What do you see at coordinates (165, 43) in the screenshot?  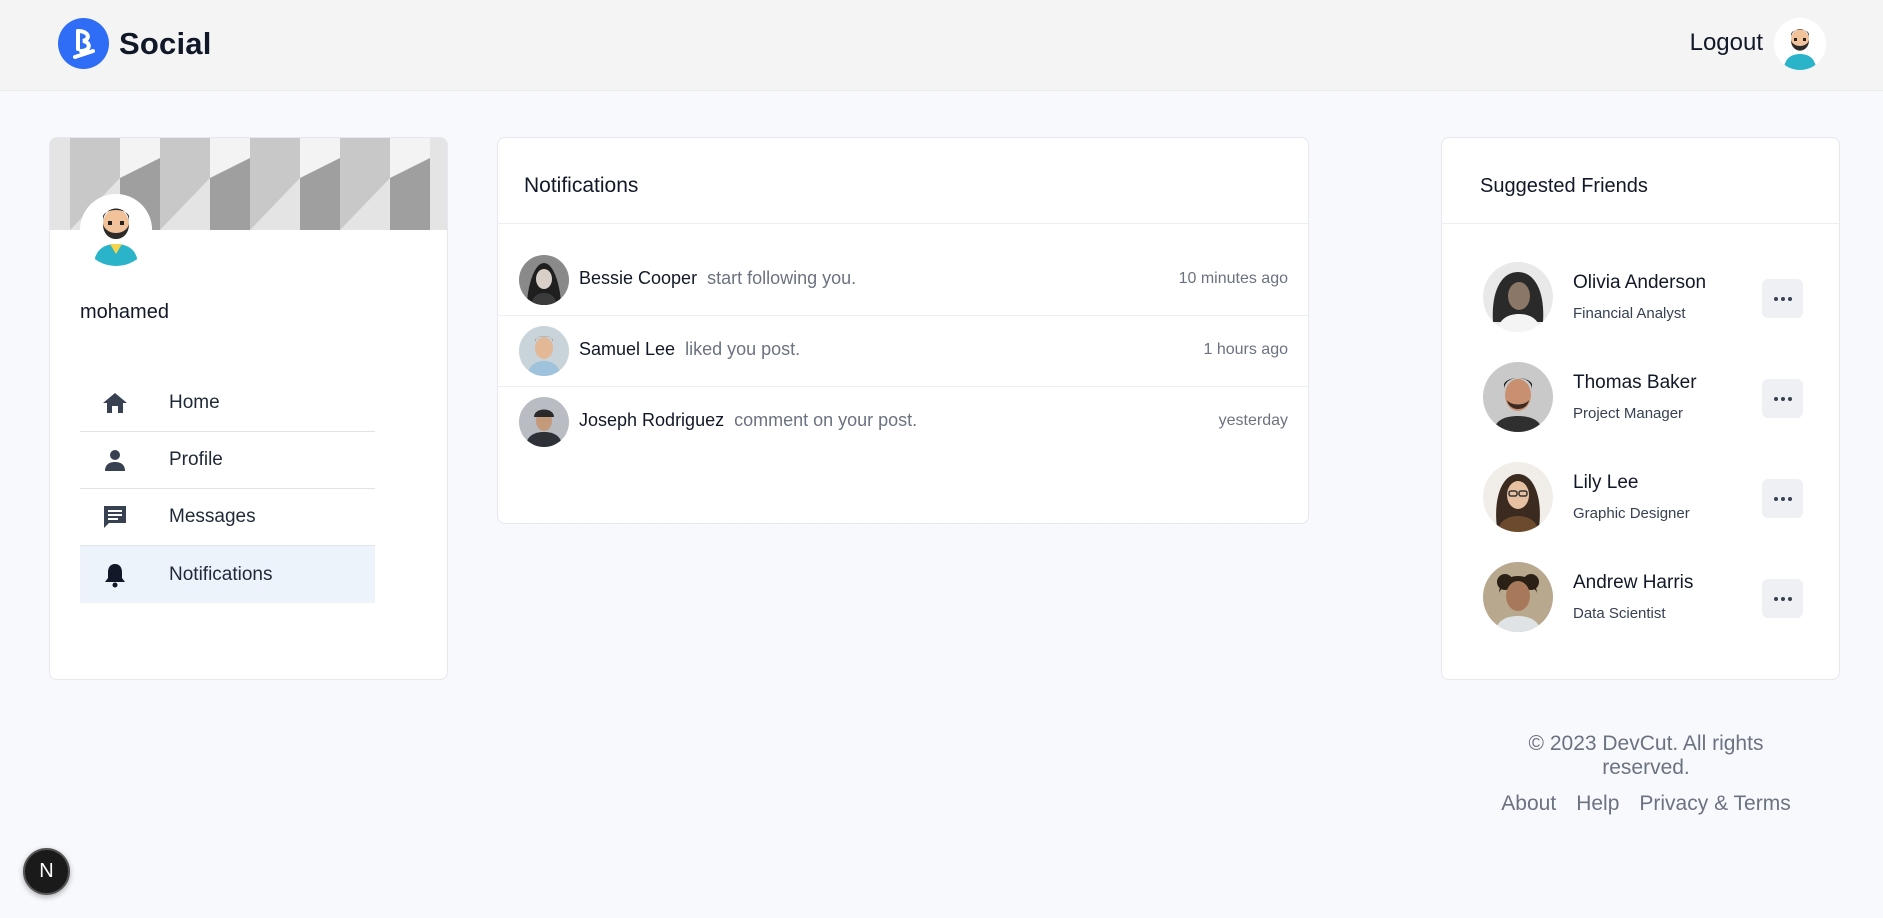 I see `brand-name: Social` at bounding box center [165, 43].